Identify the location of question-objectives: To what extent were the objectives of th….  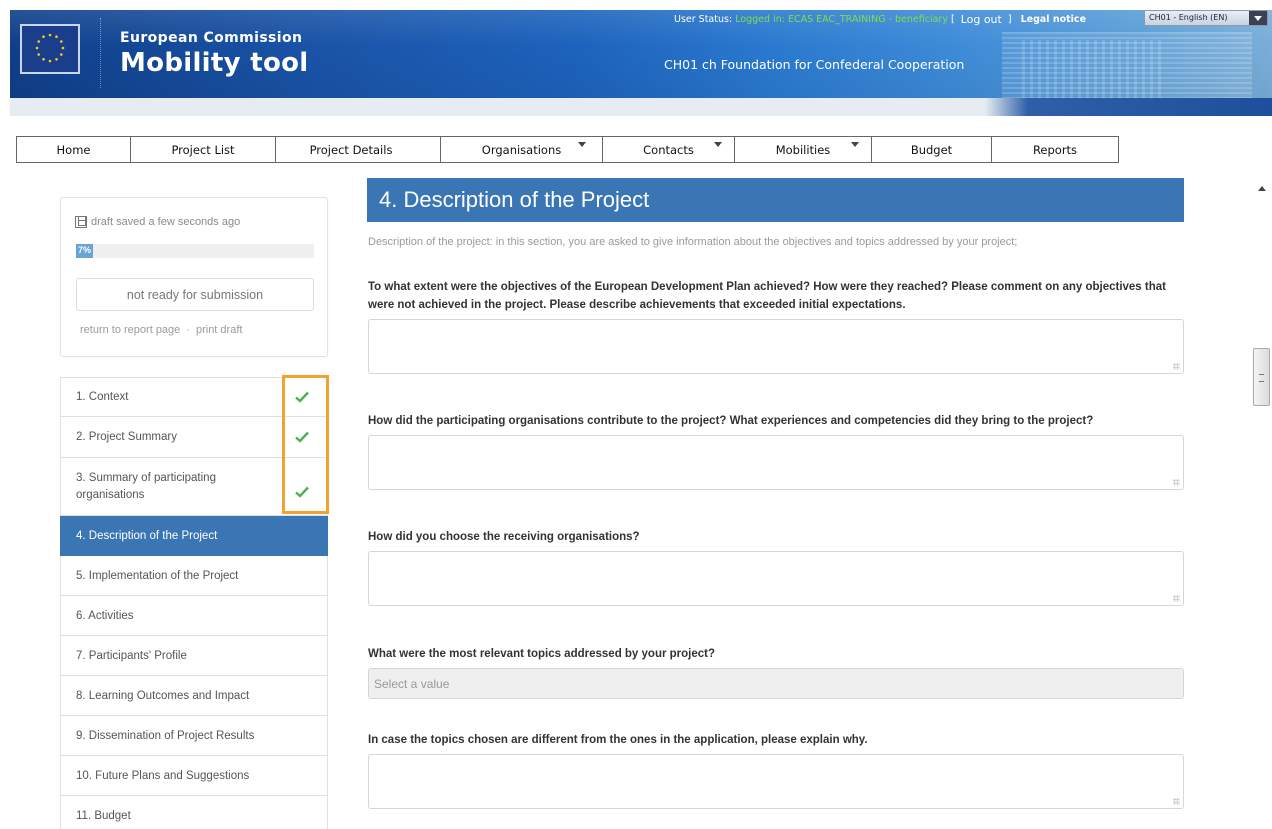
(767, 296).